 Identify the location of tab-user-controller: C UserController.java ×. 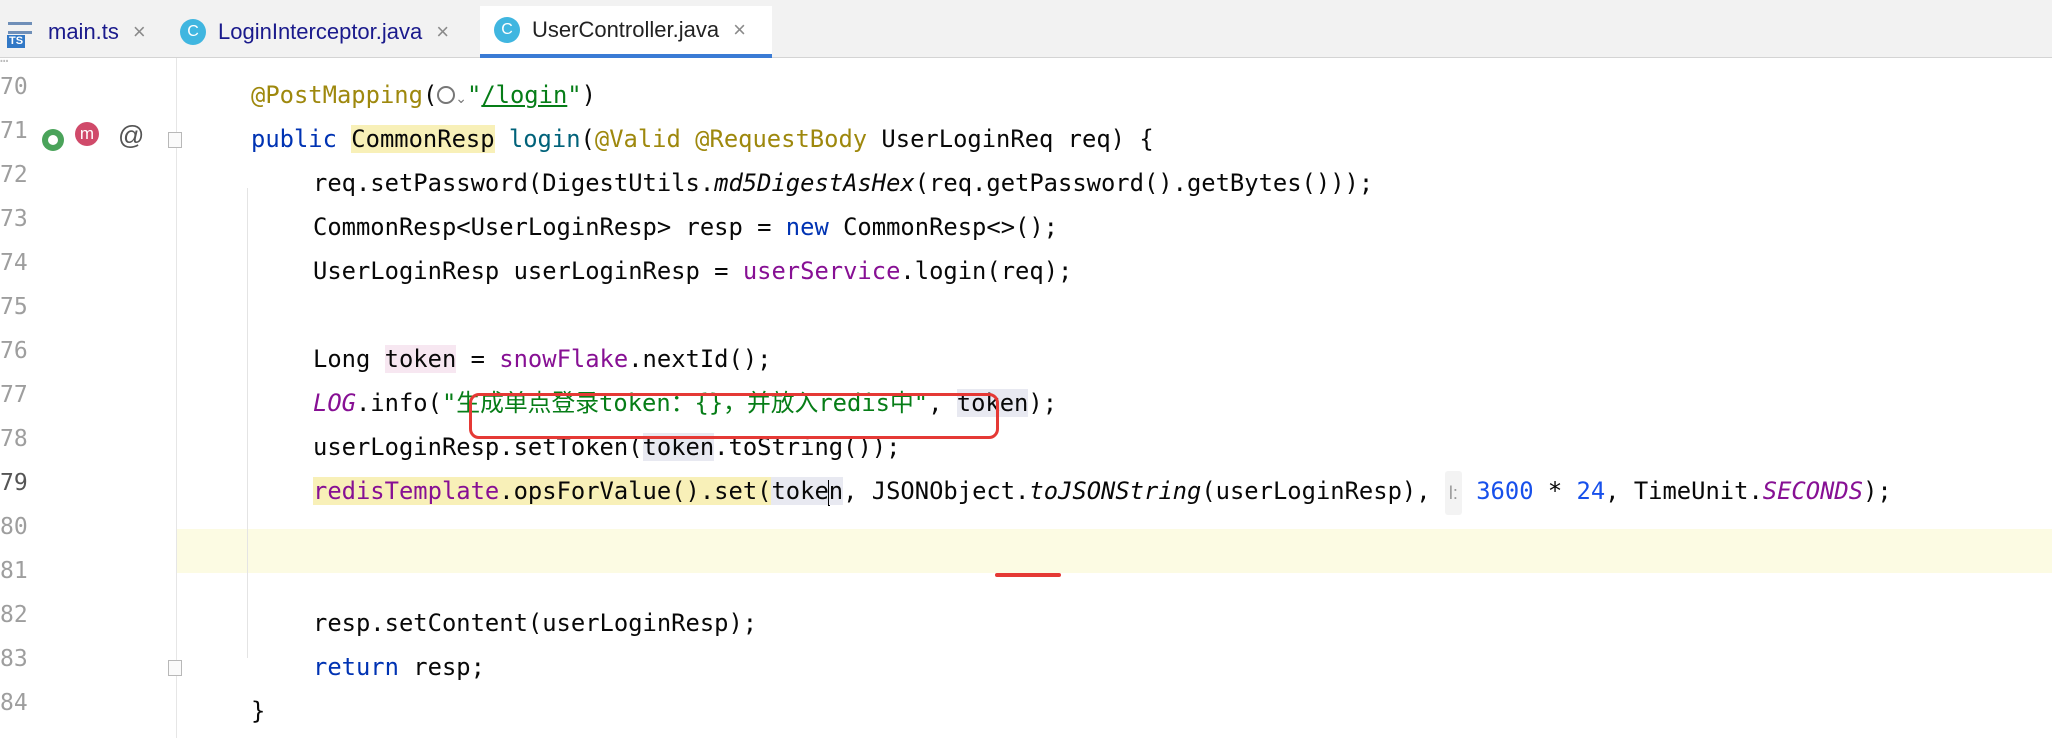
(626, 32).